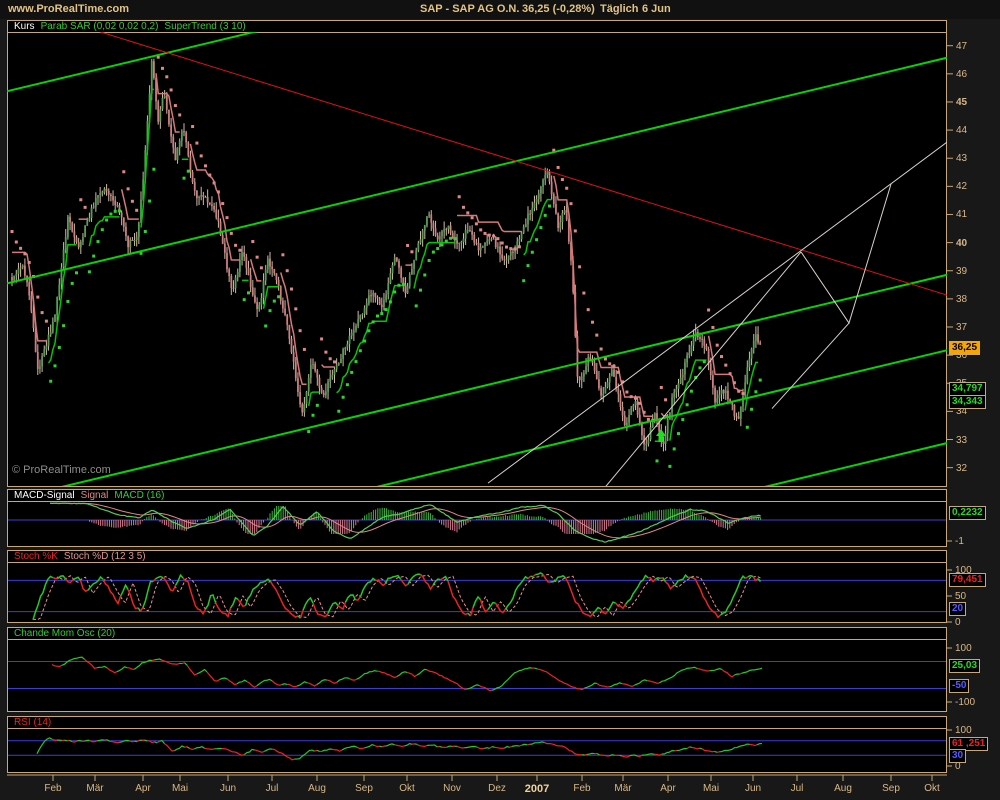 The image size is (1000, 800). I want to click on price-tick-label: 40, so click(962, 243).